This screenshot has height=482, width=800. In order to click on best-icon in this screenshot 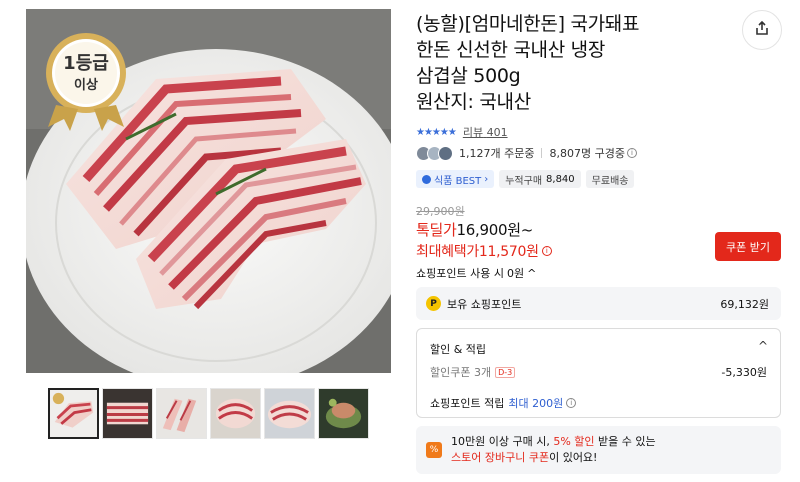, I will do `click(426, 179)`.